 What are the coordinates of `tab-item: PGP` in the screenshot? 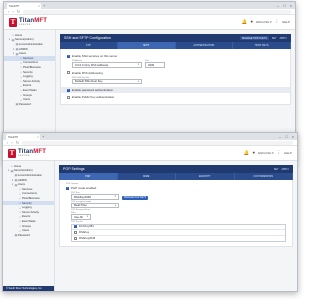 It's located at (88, 176).